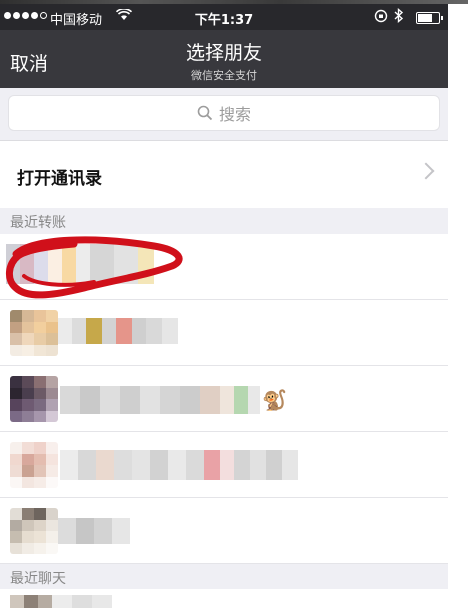 The image size is (468, 608). What do you see at coordinates (458, 306) in the screenshot?
I see `page-margin` at bounding box center [458, 306].